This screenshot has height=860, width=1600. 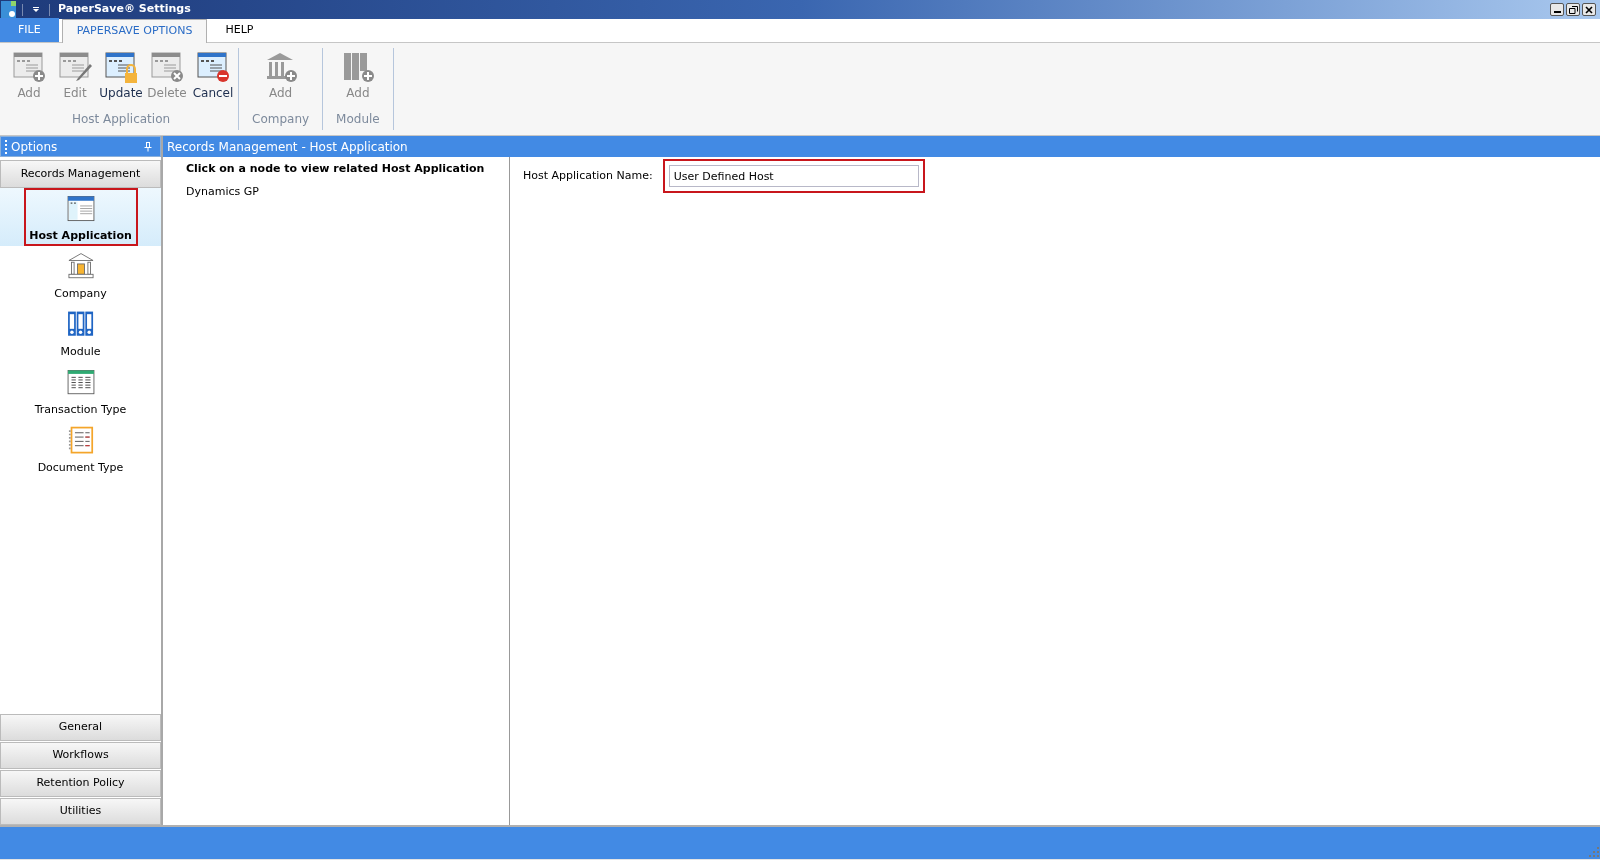 I want to click on group-label: Module, so click(x=358, y=119).